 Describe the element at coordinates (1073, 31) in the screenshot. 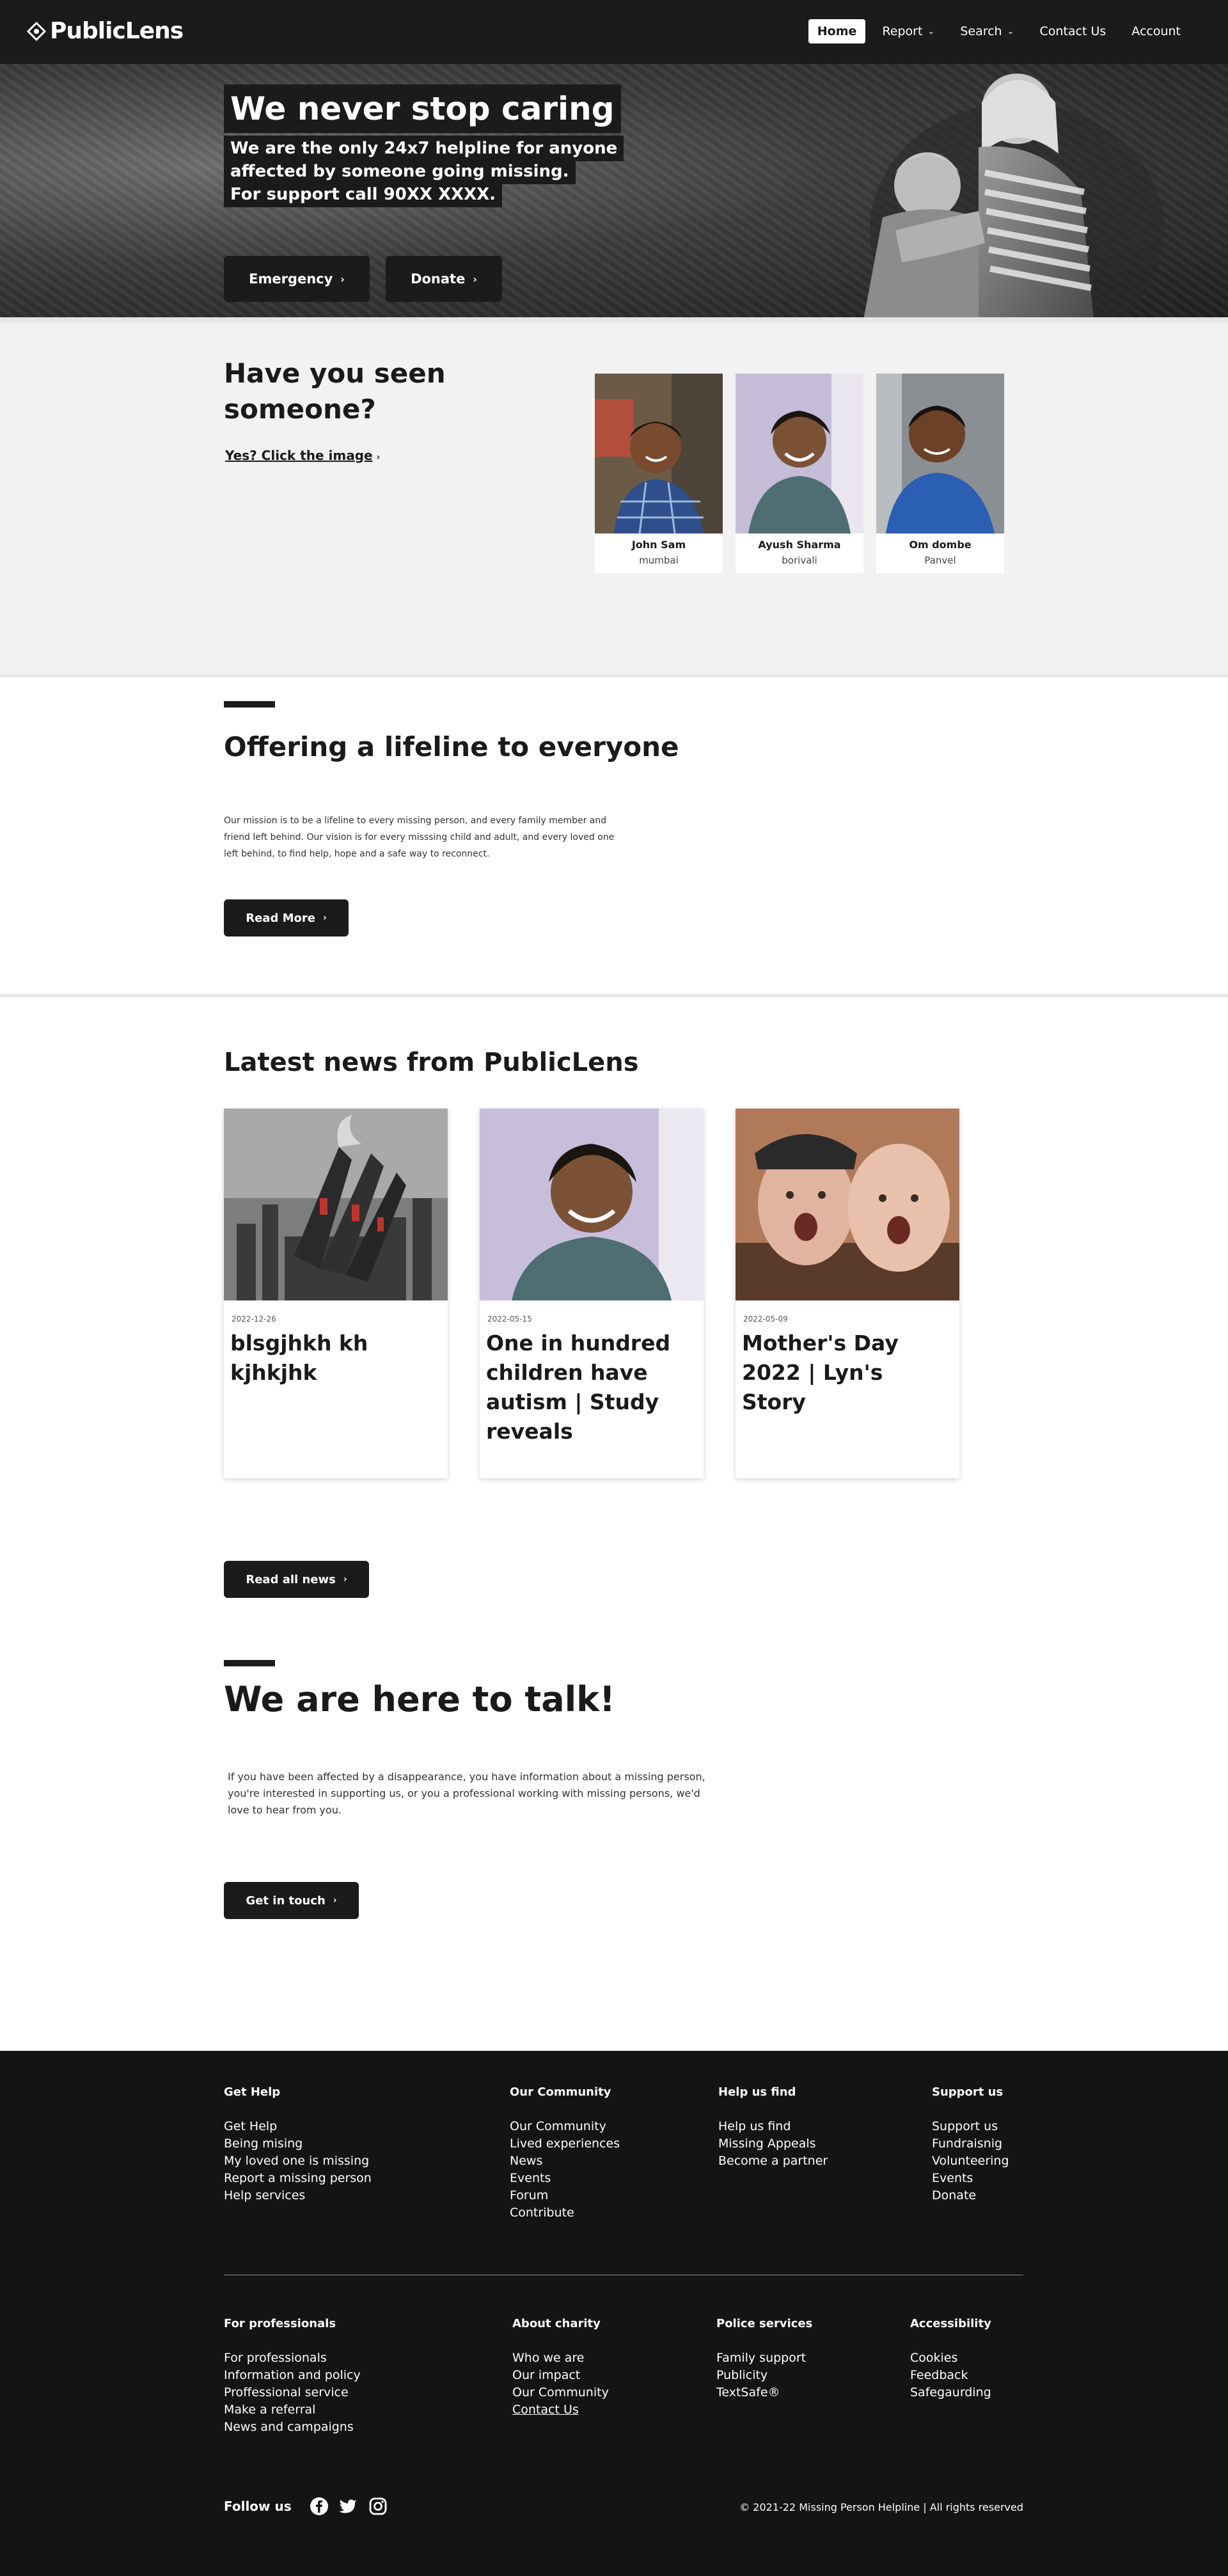

I see `nav-contact-us: Contact Us` at that location.